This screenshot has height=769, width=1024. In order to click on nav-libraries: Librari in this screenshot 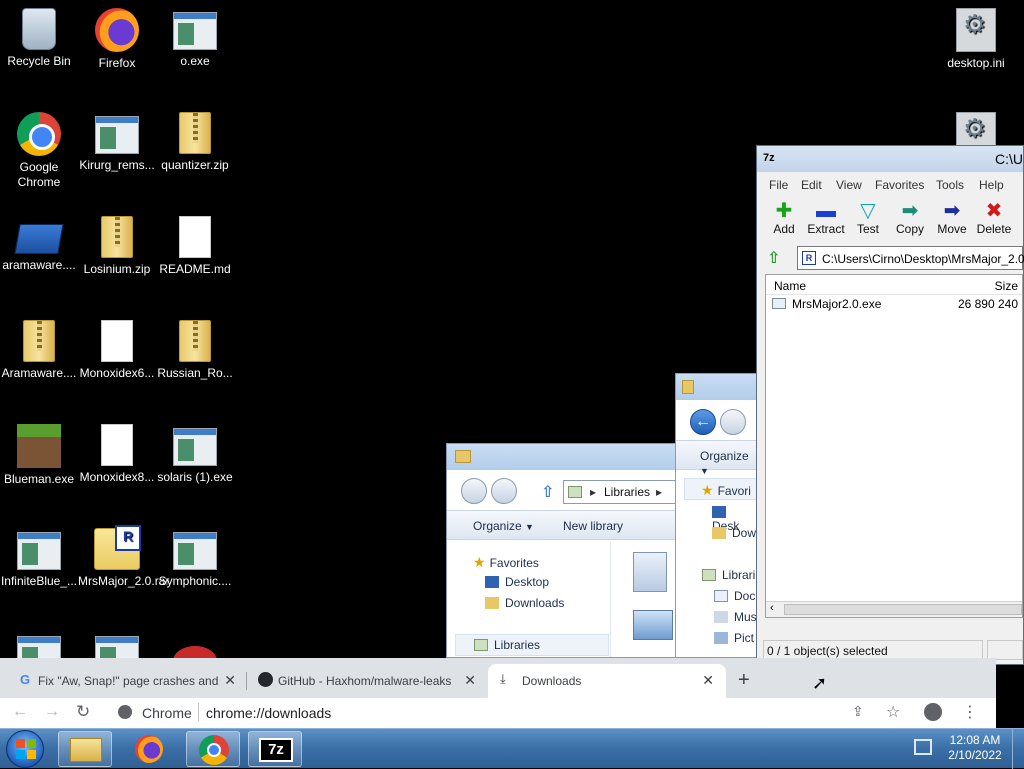, I will do `click(728, 575)`.